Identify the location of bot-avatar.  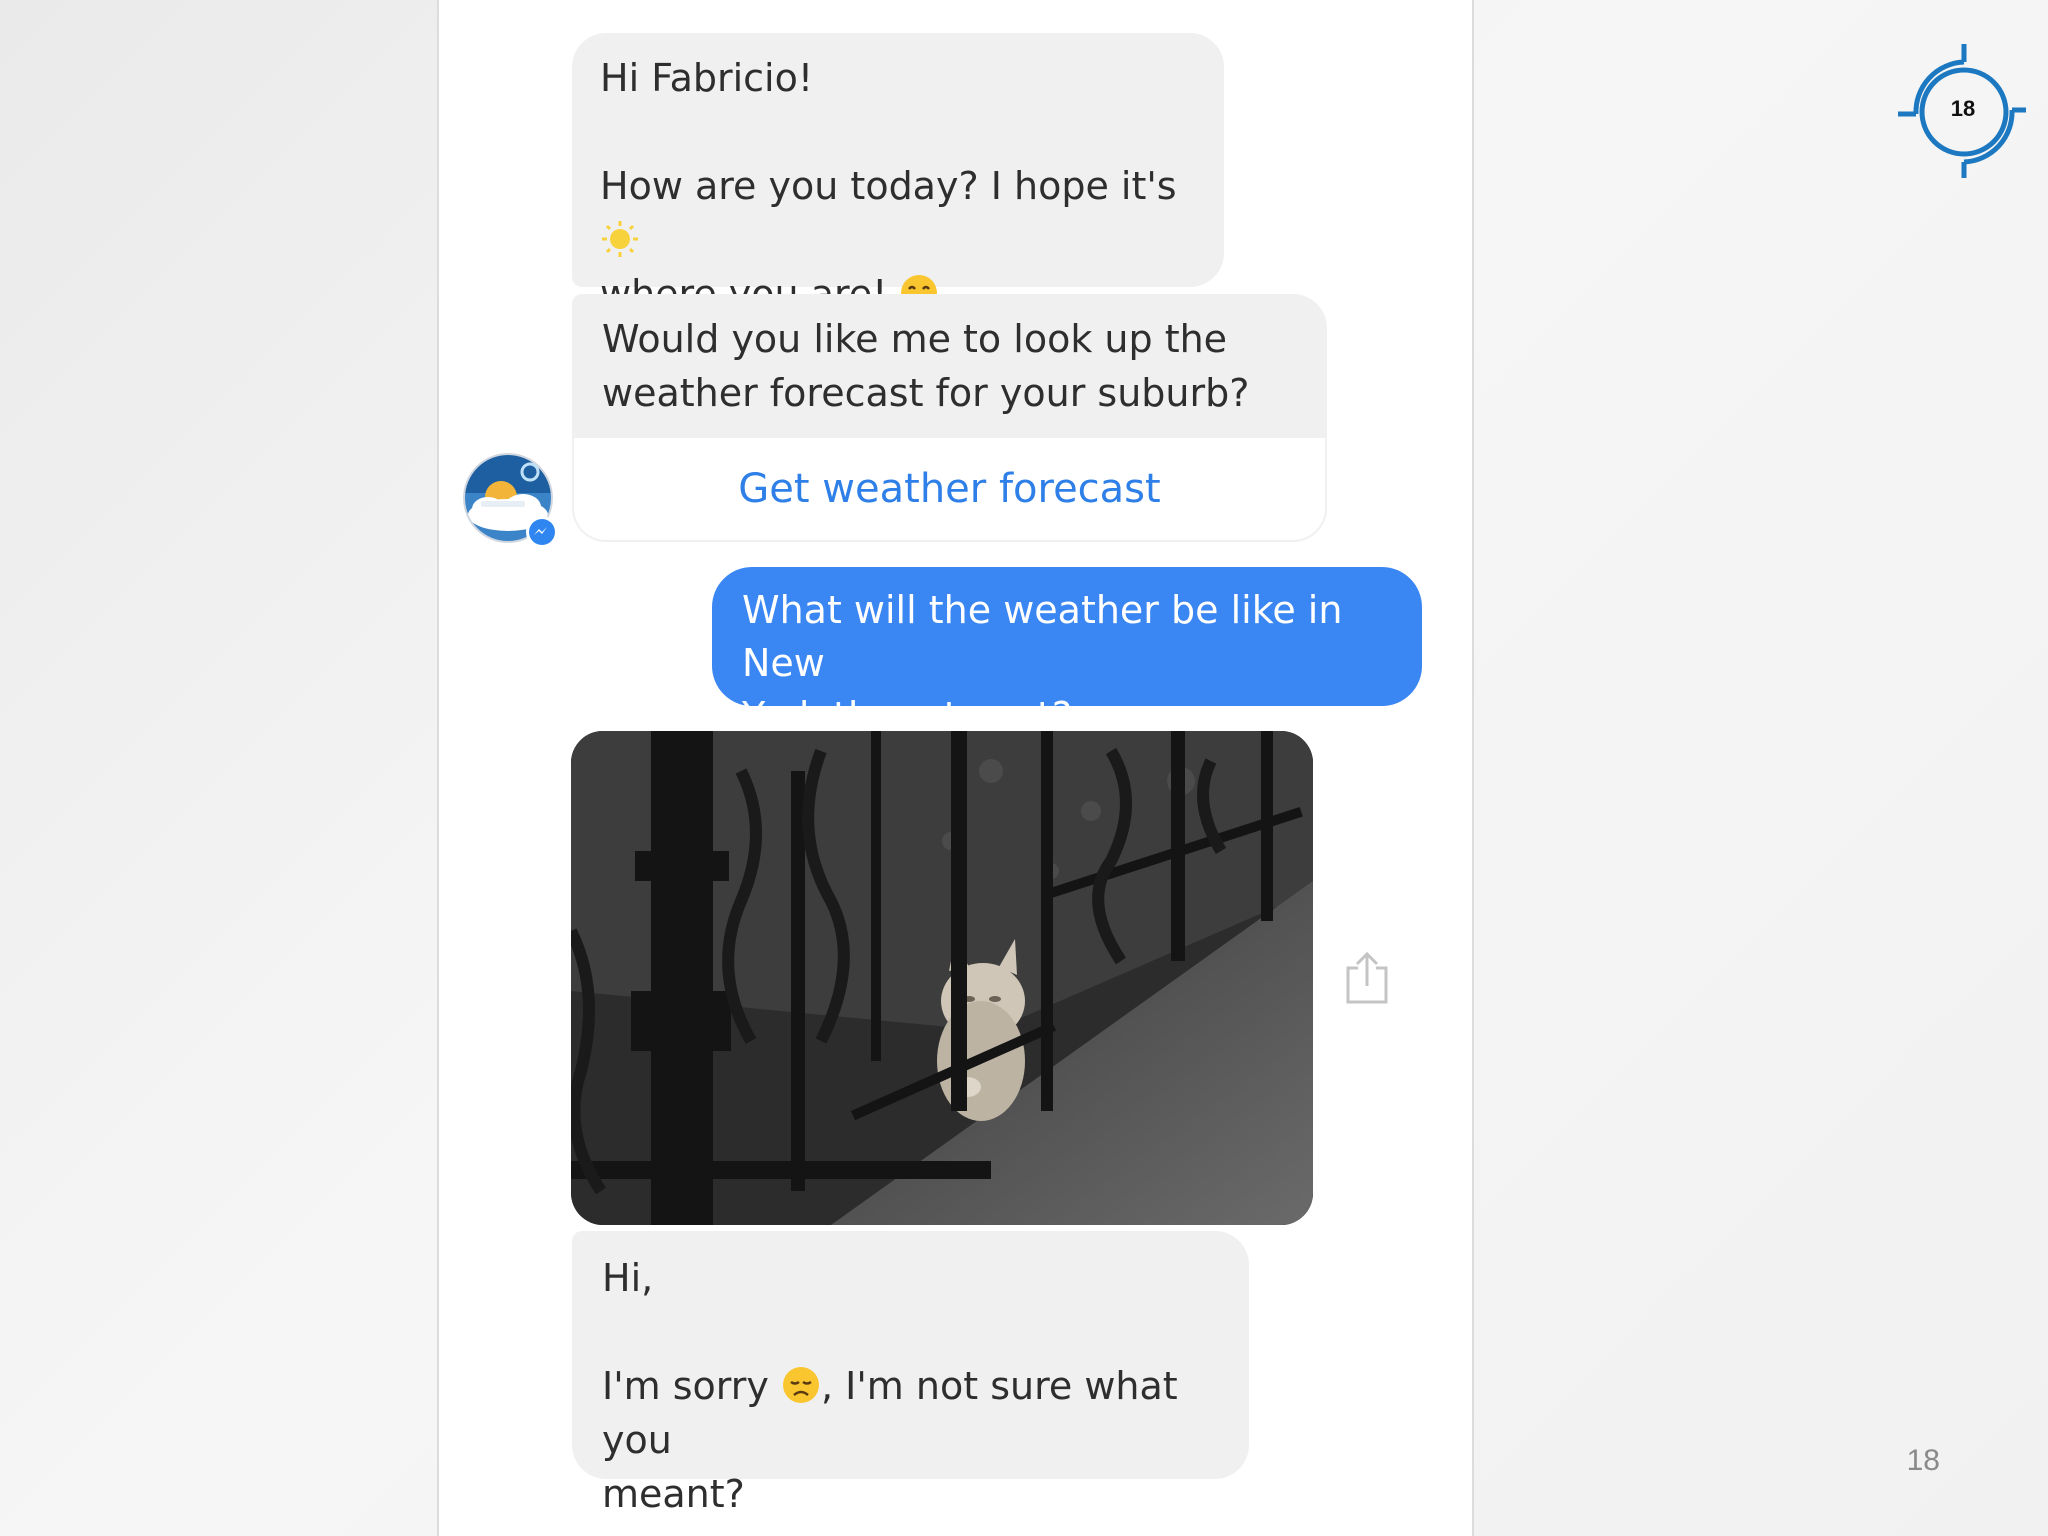
(510, 500).